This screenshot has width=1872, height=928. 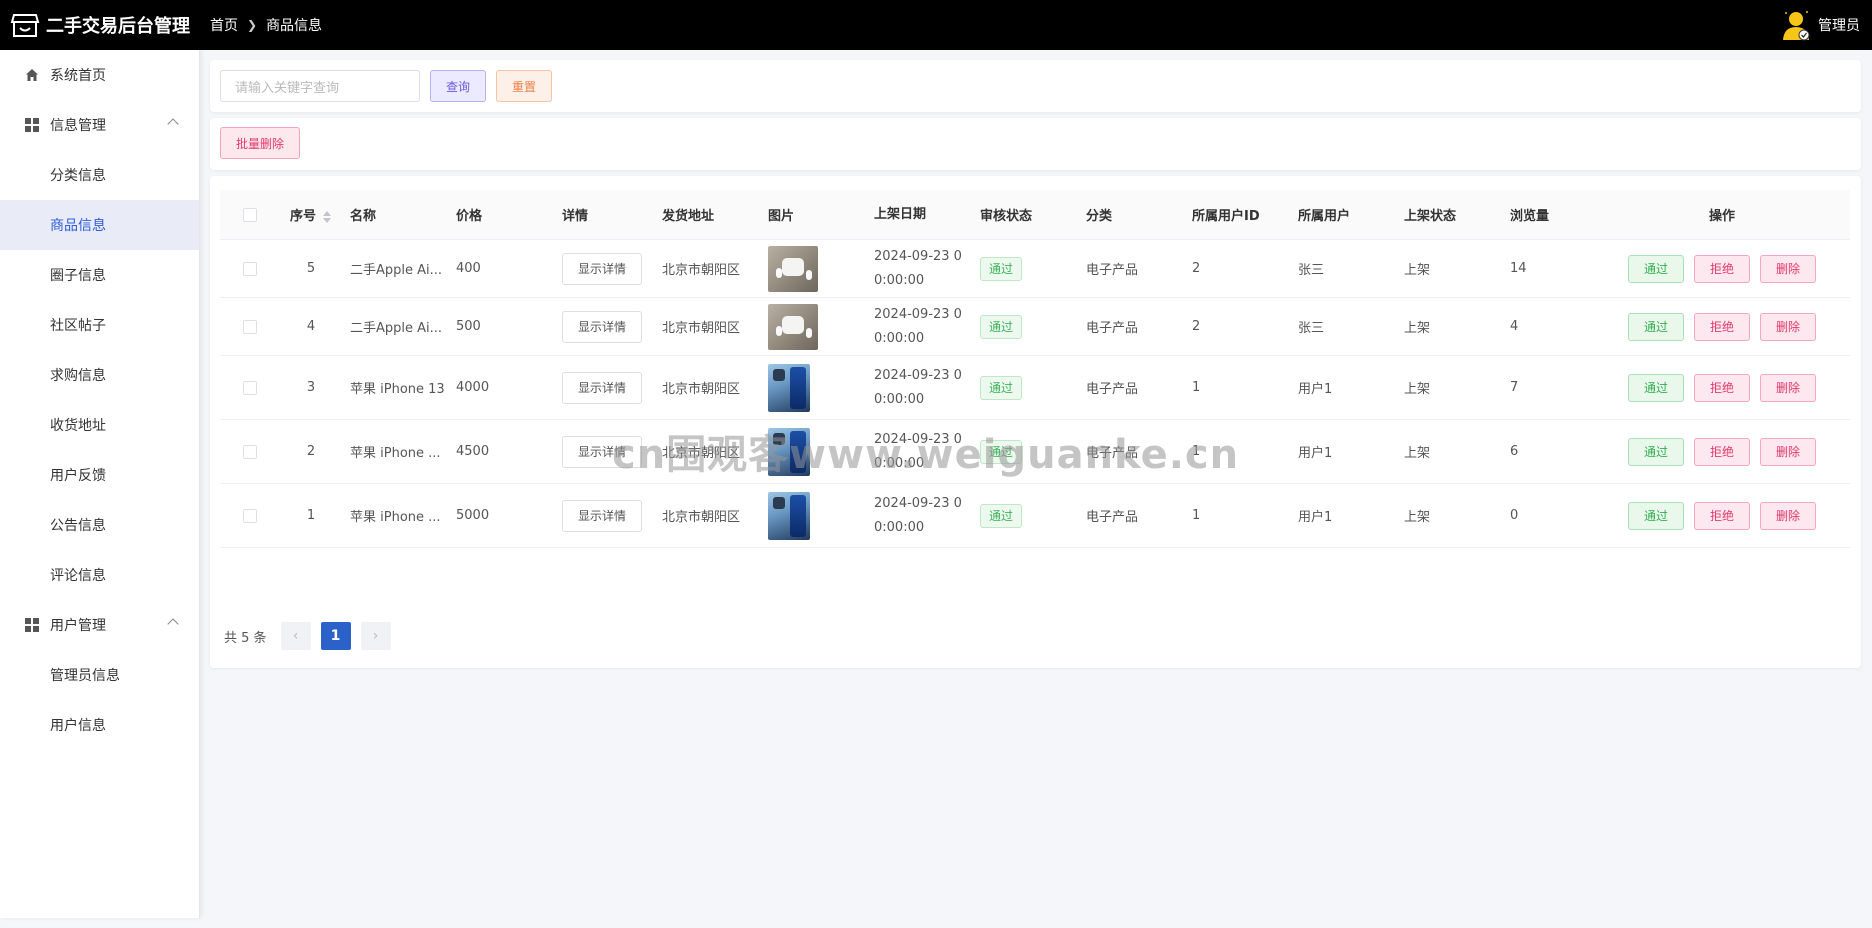 What do you see at coordinates (936, 25) in the screenshot?
I see `top-header: 二手交易后台管理 首页 ❯ 商品信息 管理员` at bounding box center [936, 25].